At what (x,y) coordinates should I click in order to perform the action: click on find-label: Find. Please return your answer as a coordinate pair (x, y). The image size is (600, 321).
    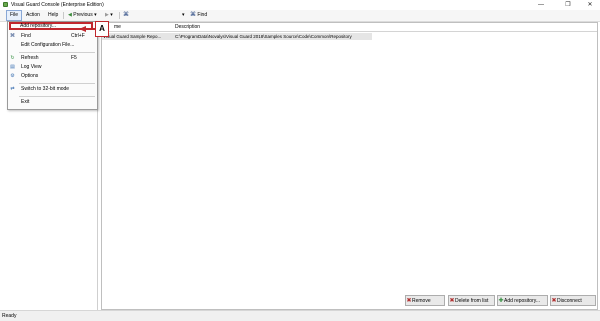
    Looking at the image, I should click on (202, 15).